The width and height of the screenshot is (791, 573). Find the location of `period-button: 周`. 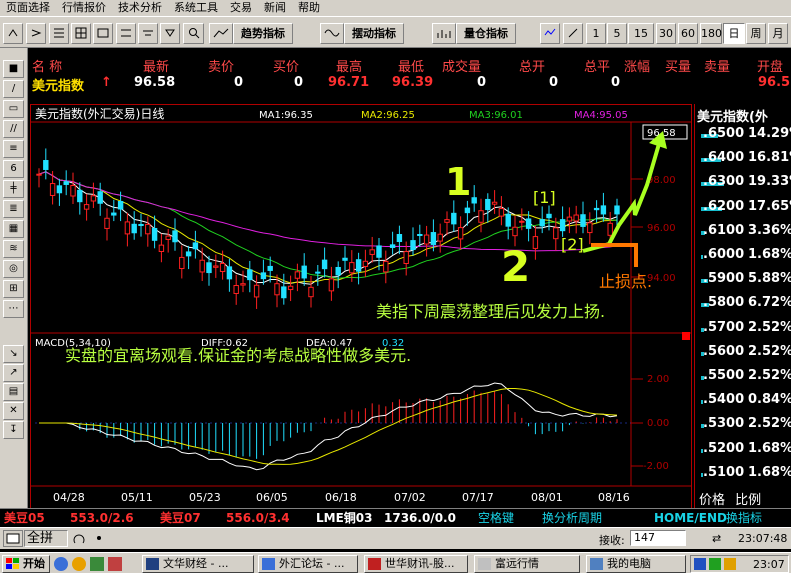

period-button: 周 is located at coordinates (756, 33).